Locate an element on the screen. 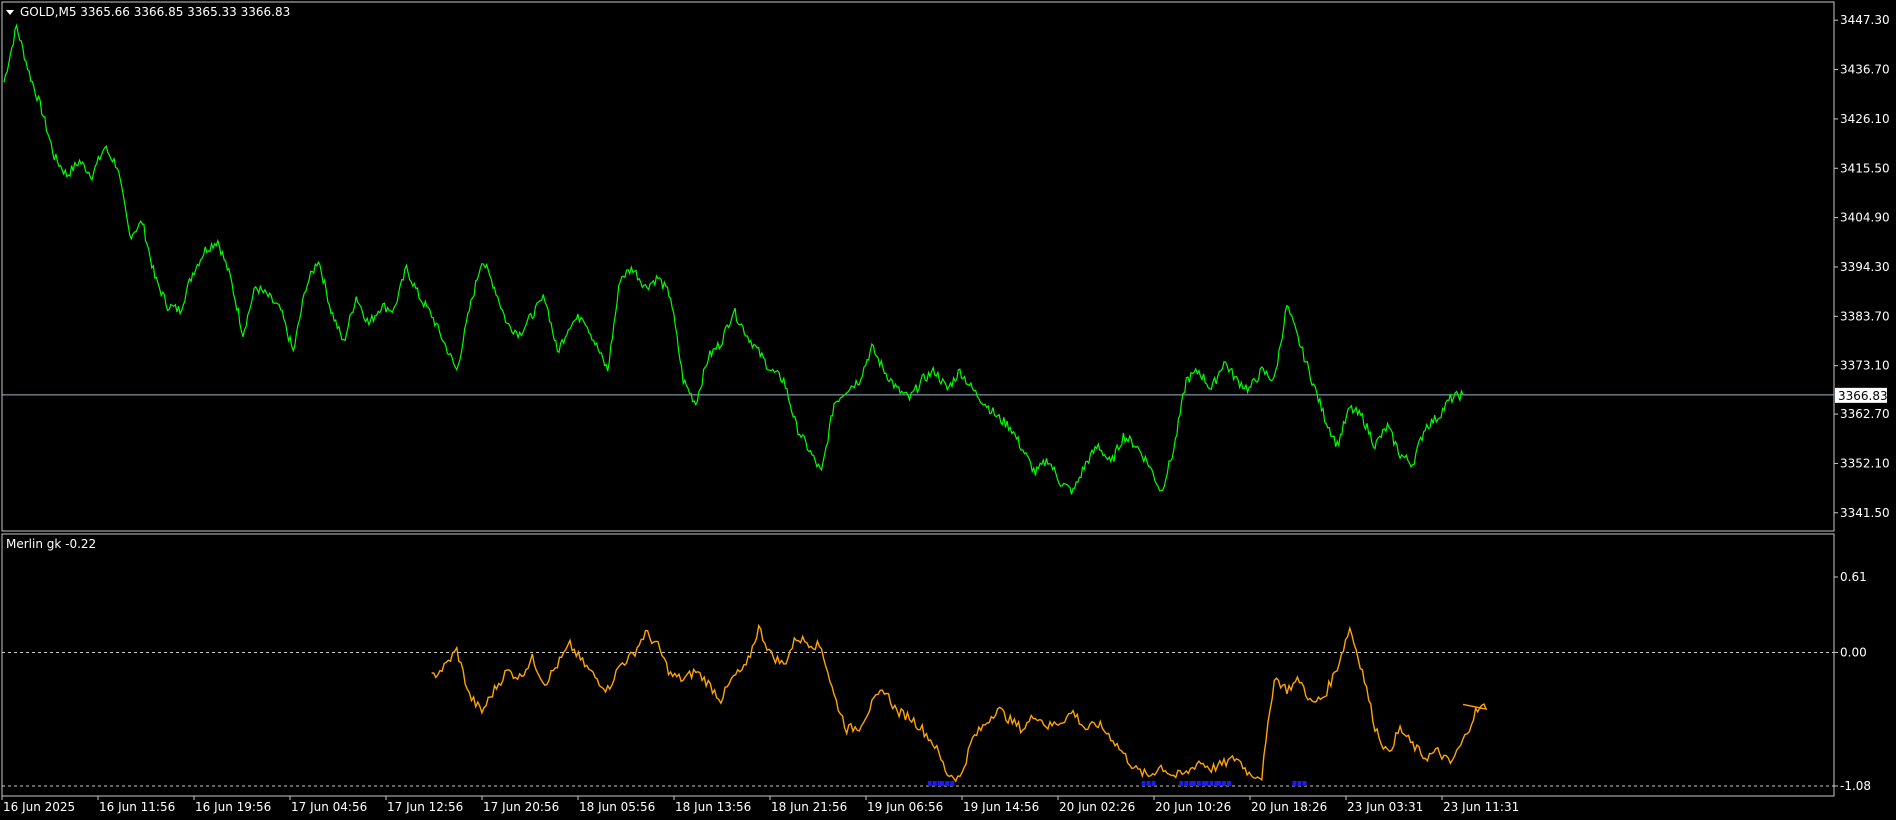  current-price-badge: 3366.83 is located at coordinates (1861, 395).